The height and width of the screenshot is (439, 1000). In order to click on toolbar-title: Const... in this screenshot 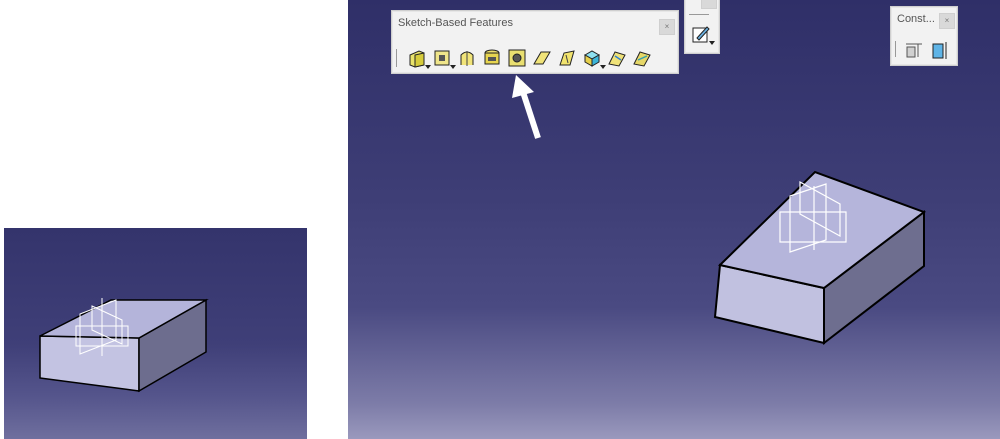, I will do `click(916, 19)`.